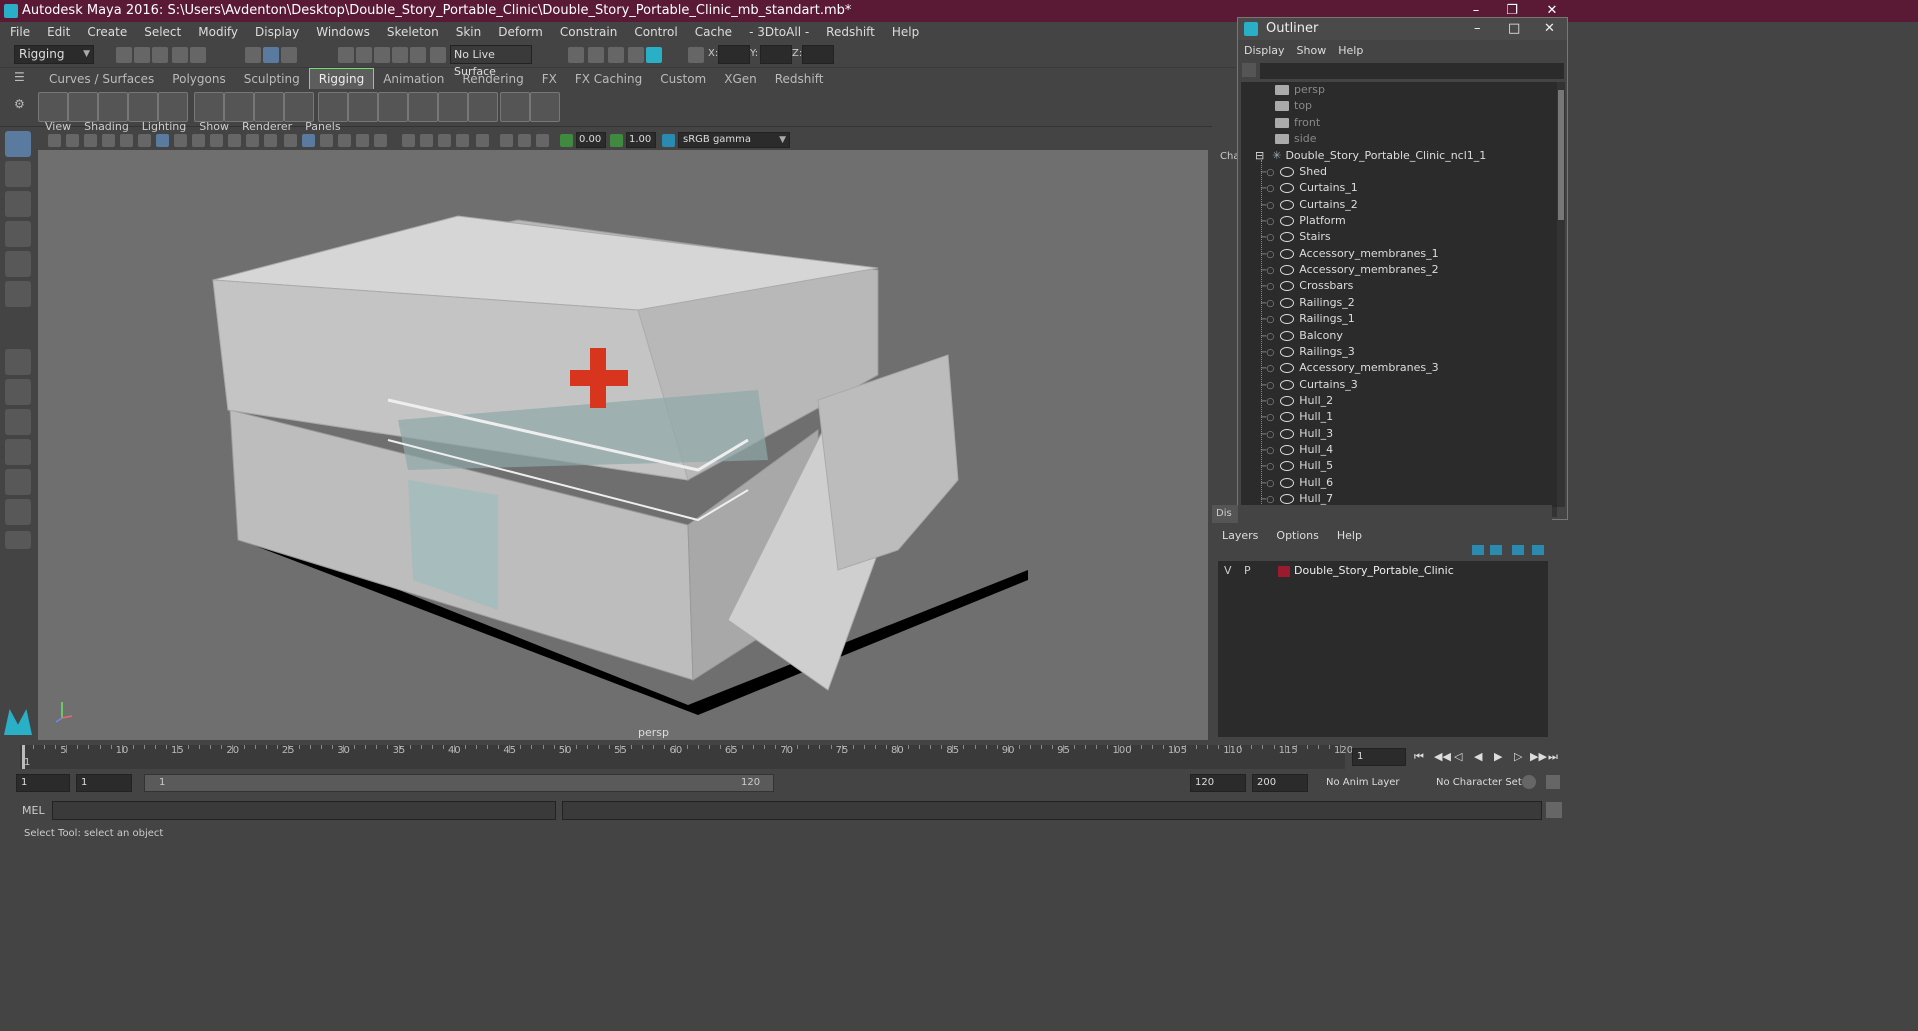 The image size is (1918, 1031). Describe the element at coordinates (1297, 466) in the screenshot. I see `outliner-mesh-item: ─○ Hull_5` at that location.